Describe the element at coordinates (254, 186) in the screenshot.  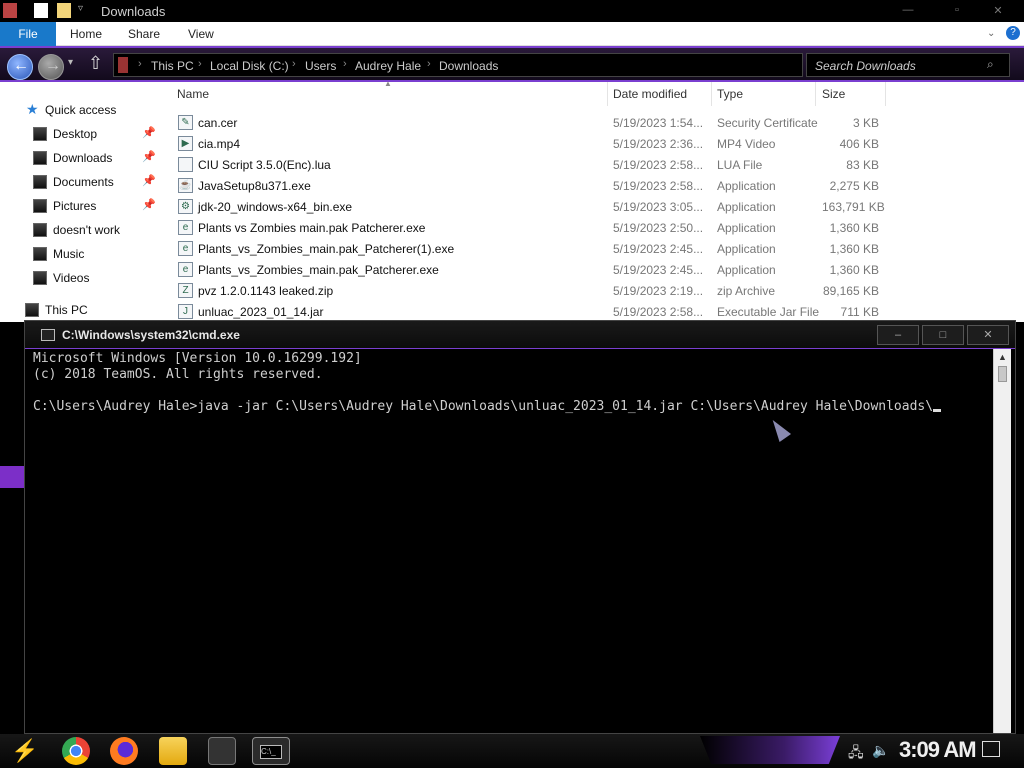
I see `file-name: JavaSetup8u371.exe` at that location.